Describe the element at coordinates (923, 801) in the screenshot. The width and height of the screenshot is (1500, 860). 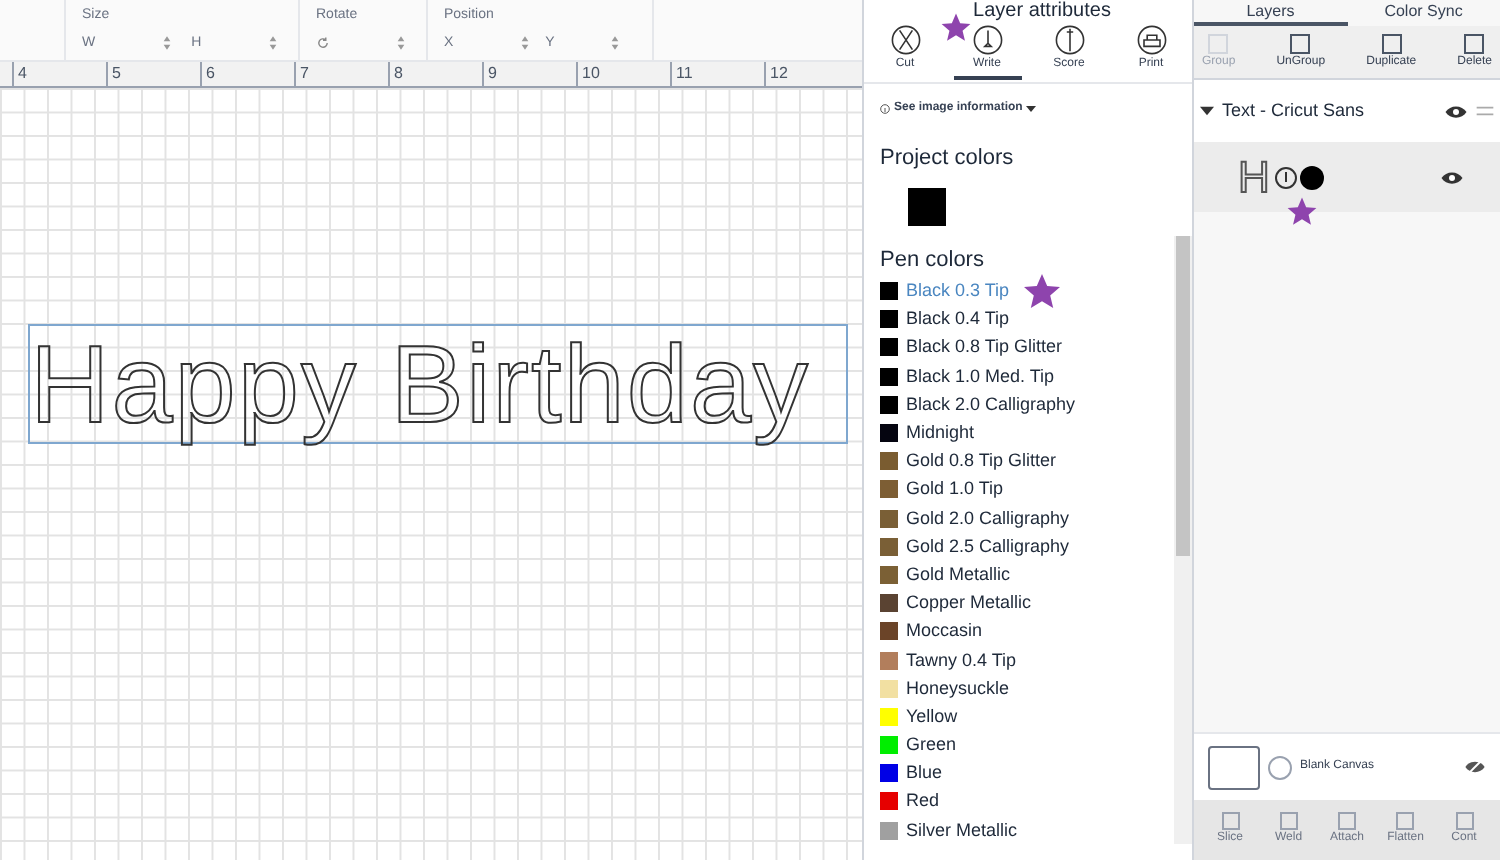
I see `pen-color-item: Red` at that location.